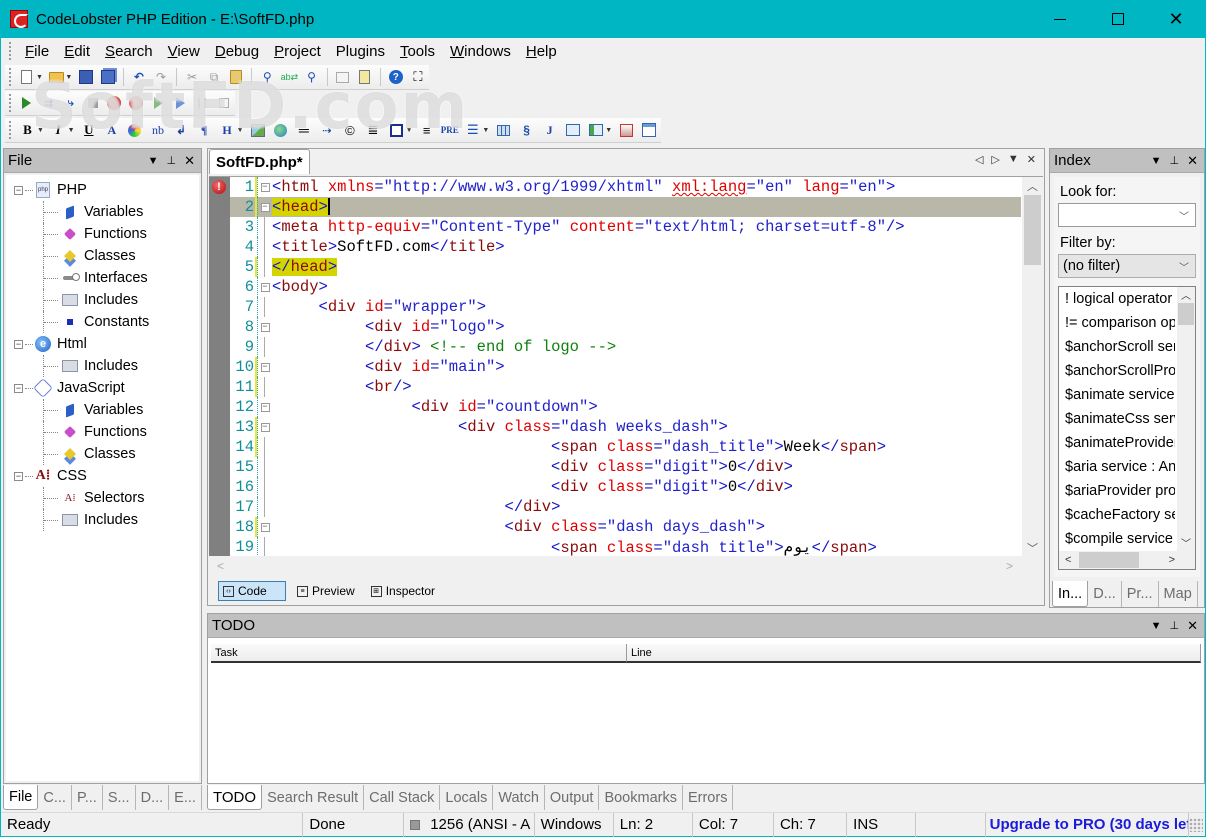  What do you see at coordinates (37, 51) in the screenshot?
I see `menu-file: File` at bounding box center [37, 51].